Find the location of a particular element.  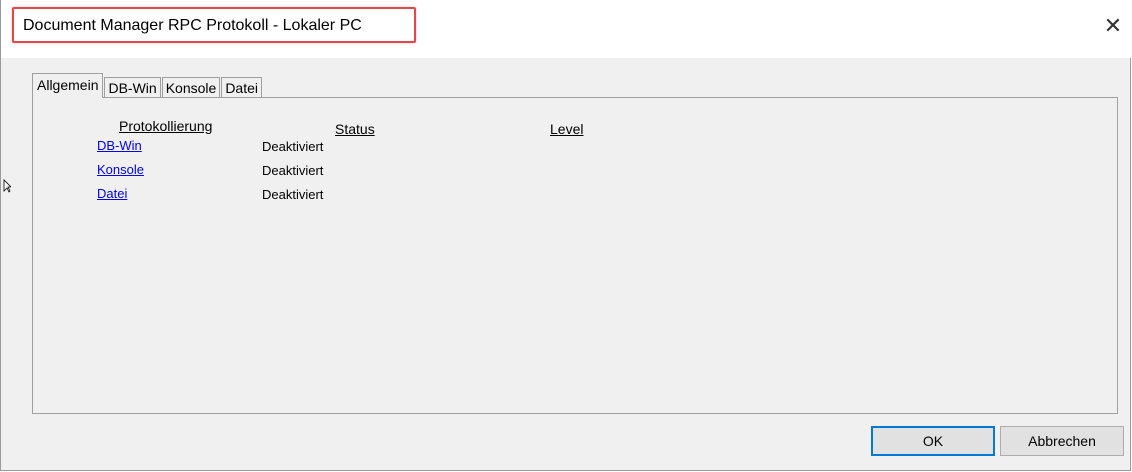

close-button: ✕ is located at coordinates (1113, 26).